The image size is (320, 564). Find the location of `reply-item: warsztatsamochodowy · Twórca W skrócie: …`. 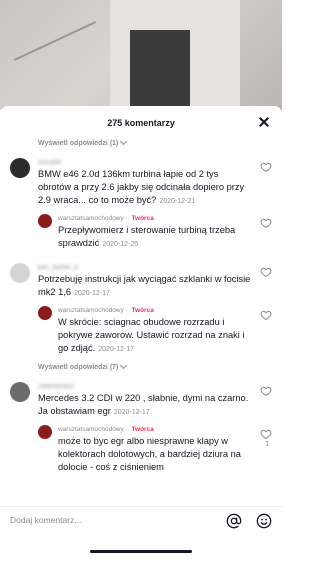

reply-item: warsztatsamochodowy · Twórca W skrócie: … is located at coordinates (141, 331).